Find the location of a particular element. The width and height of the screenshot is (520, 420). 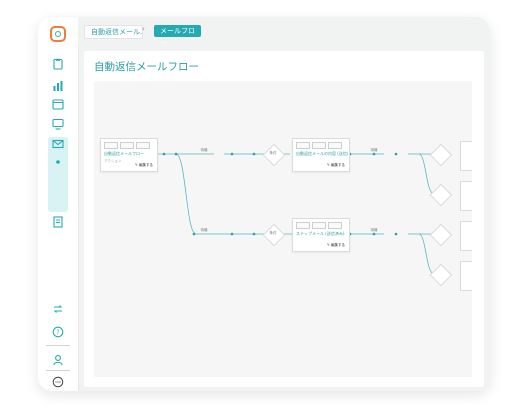

bar-chart-icon is located at coordinates (58, 86).